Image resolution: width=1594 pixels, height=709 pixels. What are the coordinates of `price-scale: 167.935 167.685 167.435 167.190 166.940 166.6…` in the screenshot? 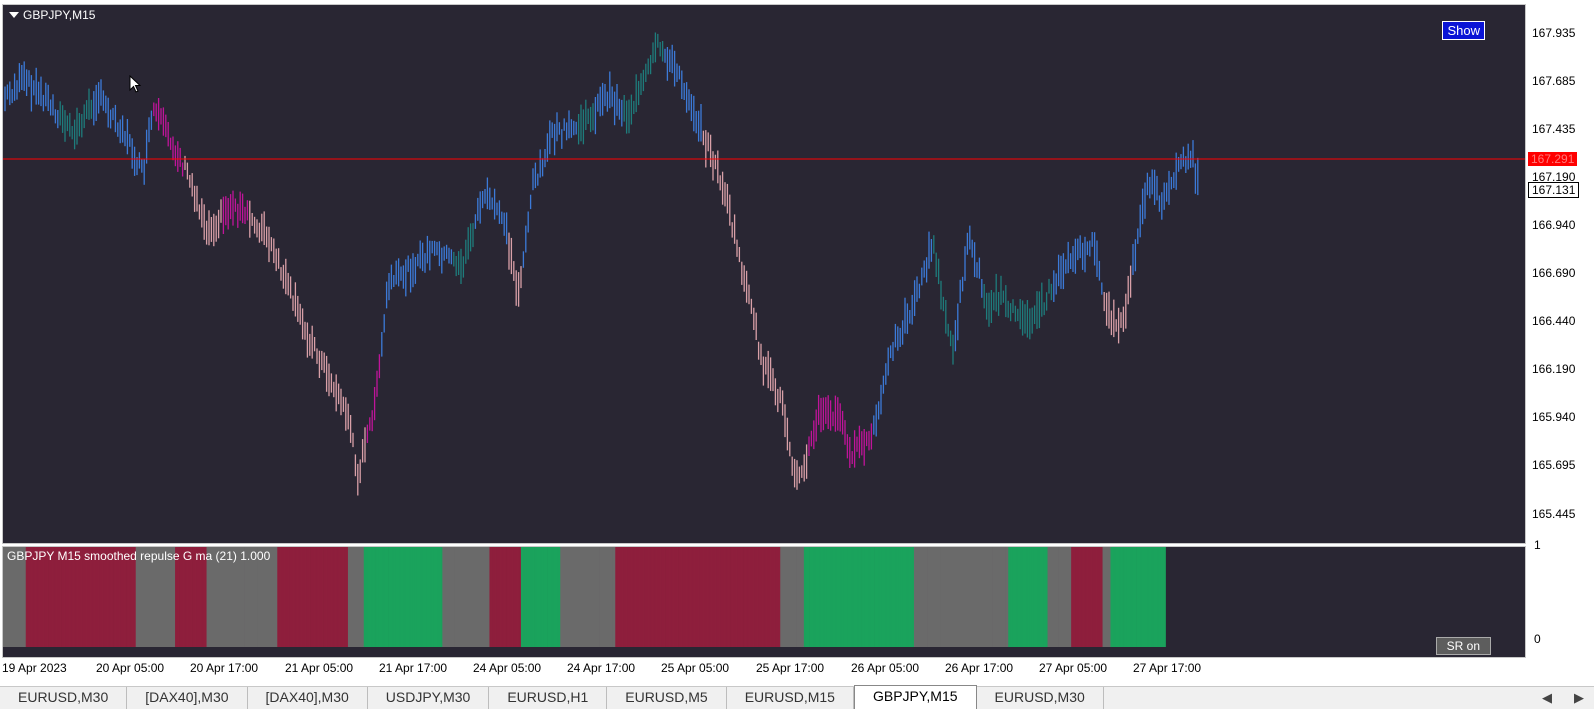 It's located at (1560, 274).